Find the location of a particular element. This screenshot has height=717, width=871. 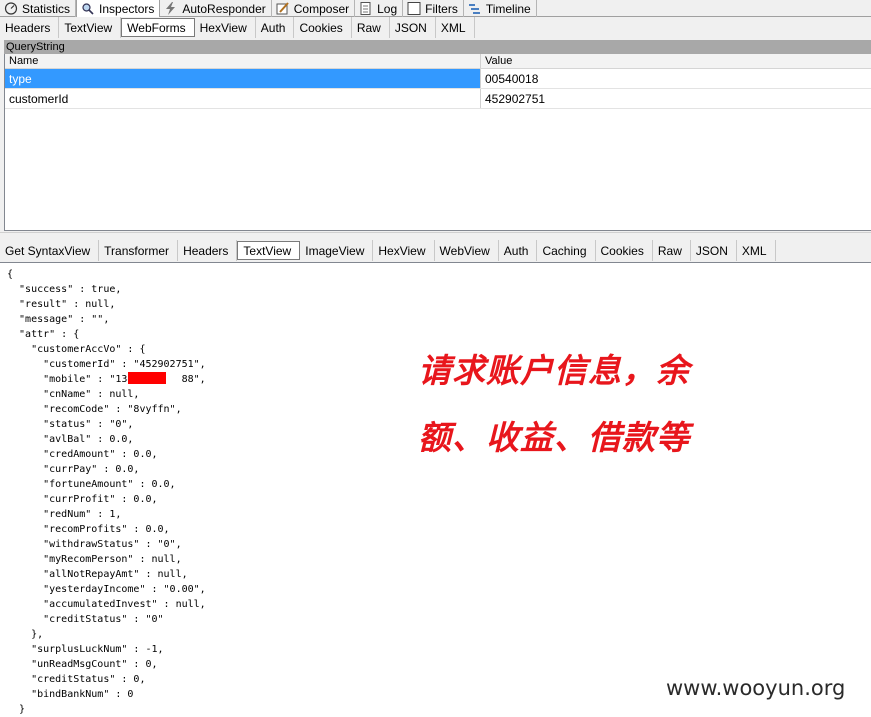

code-line: "accumulatedInvest" : null, is located at coordinates (106, 604).